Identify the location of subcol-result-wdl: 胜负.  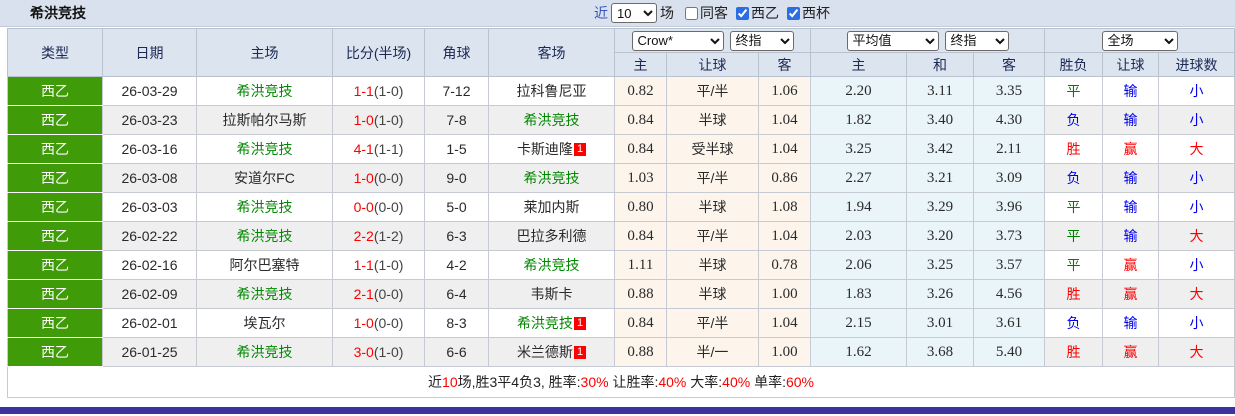
(1074, 64).